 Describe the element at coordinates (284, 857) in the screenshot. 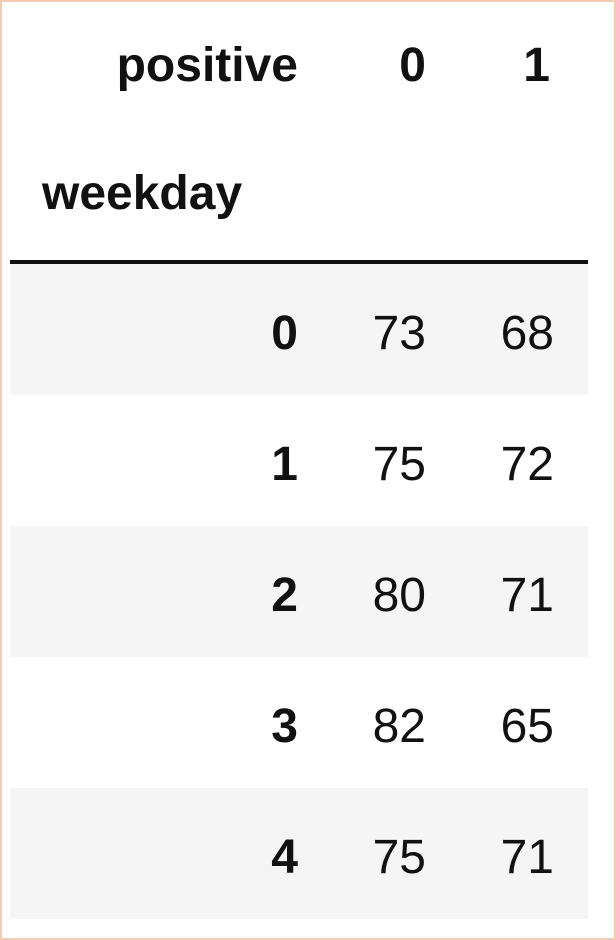

I see `row-index-label: 4` at that location.